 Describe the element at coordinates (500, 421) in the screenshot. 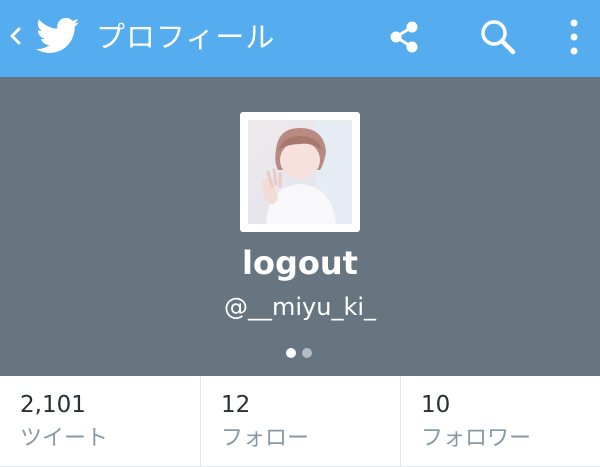

I see `stat-followers: 10 フォロワー` at that location.